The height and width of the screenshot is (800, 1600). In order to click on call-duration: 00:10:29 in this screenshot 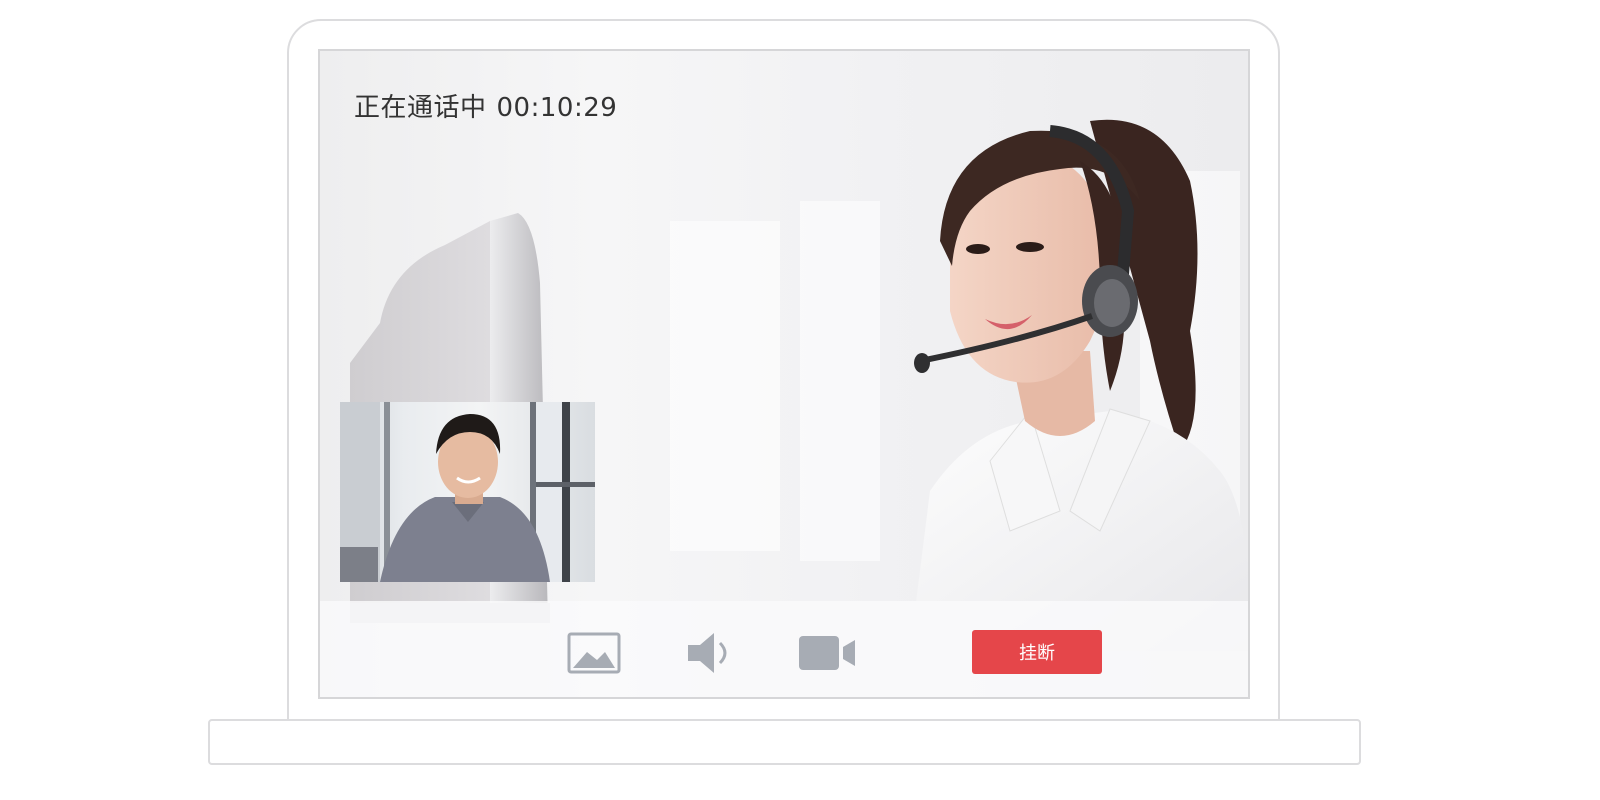, I will do `click(557, 108)`.